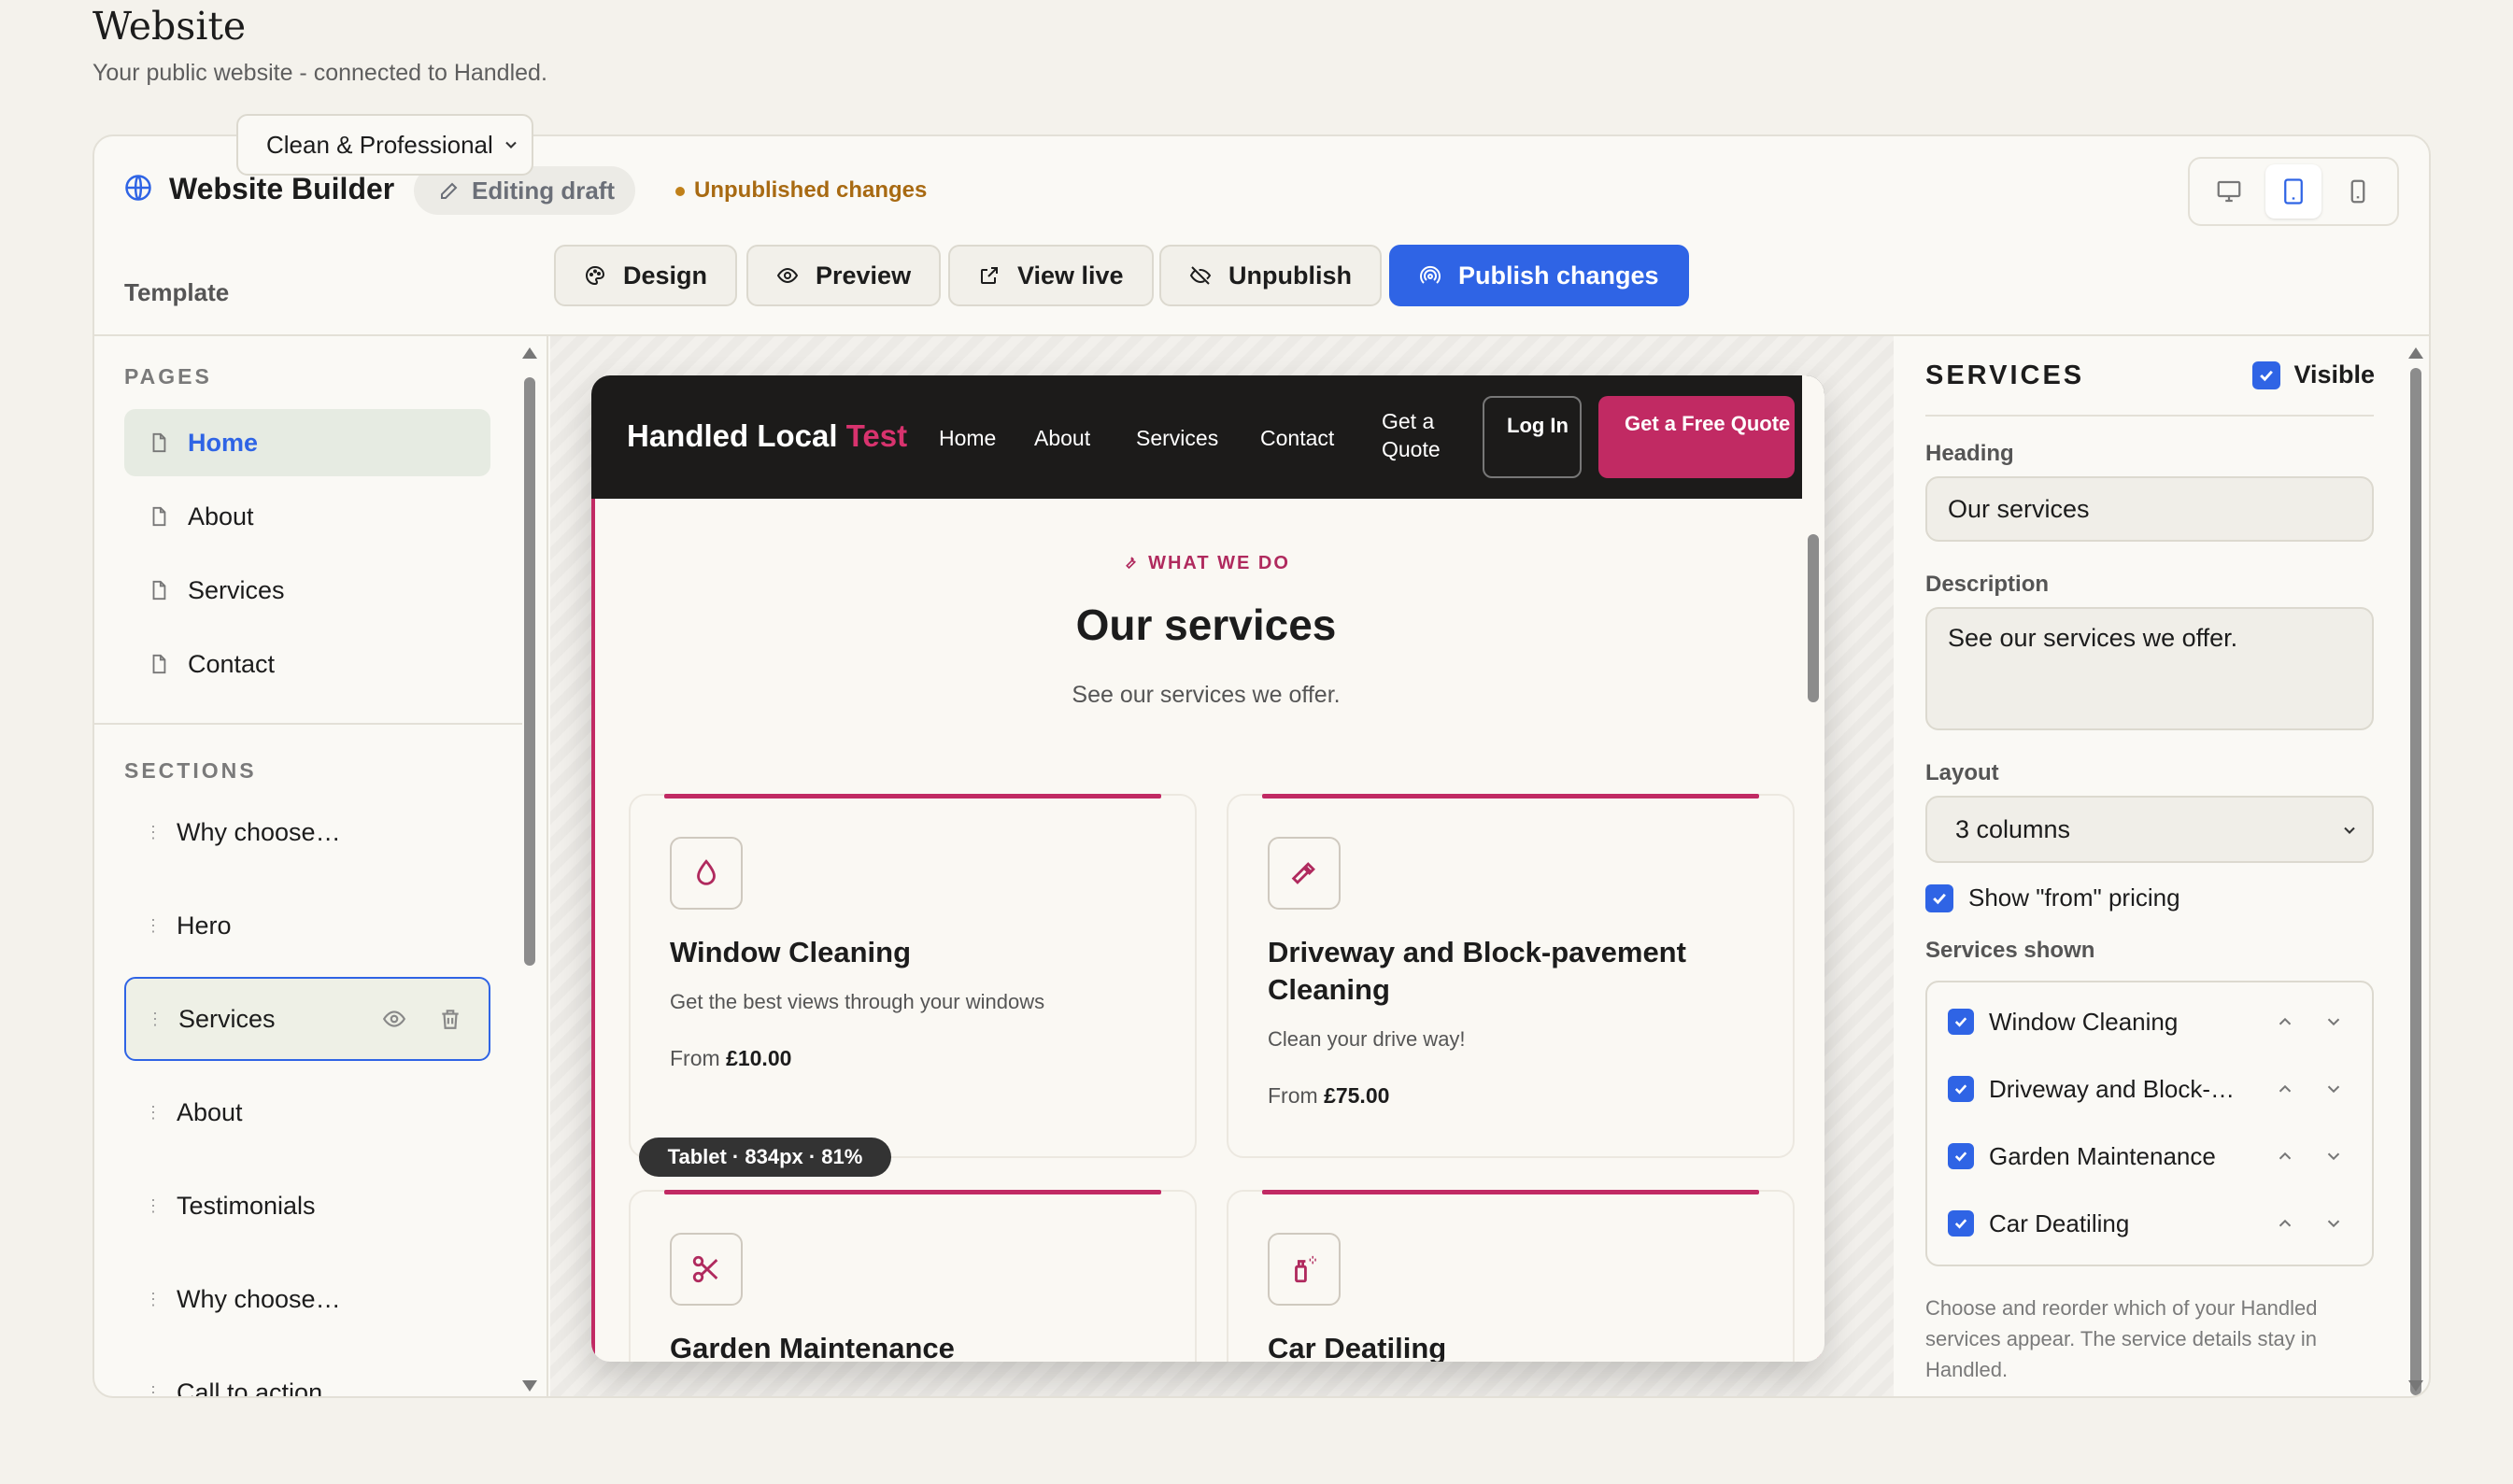 This screenshot has height=1484, width=2513. What do you see at coordinates (1219, 563) in the screenshot?
I see `section-eyebrow-label: WHAT WE DO` at bounding box center [1219, 563].